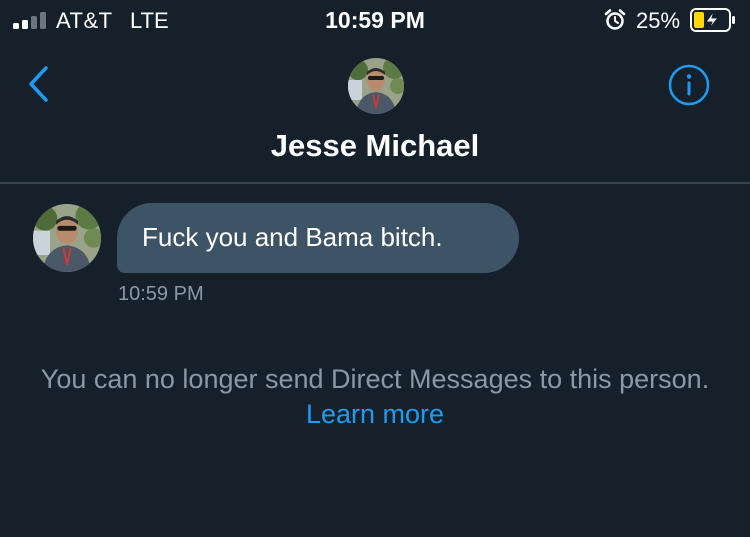 The height and width of the screenshot is (537, 750). What do you see at coordinates (375, 22) in the screenshot?
I see `status-bar: AT&T LTE 10:59 PM 25%` at bounding box center [375, 22].